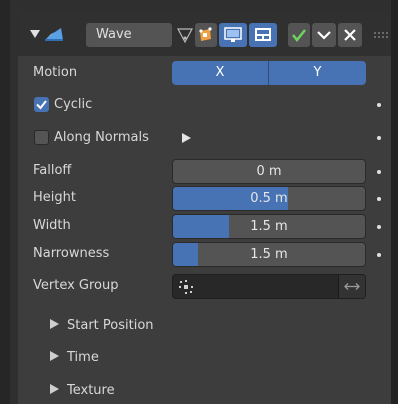 This screenshot has width=398, height=404. I want to click on invert-vertex-group-button, so click(352, 286).